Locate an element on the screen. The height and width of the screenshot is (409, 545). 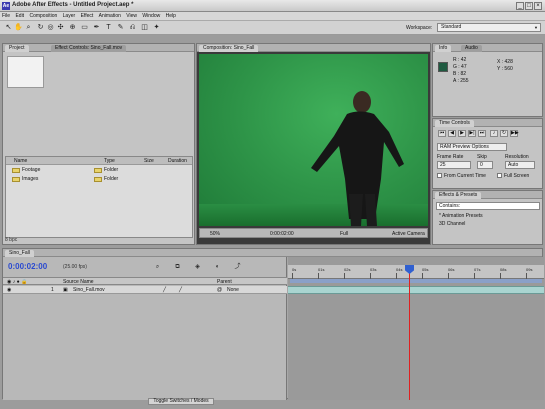
draft-3d-icon: ◈ is located at coordinates (197, 267).